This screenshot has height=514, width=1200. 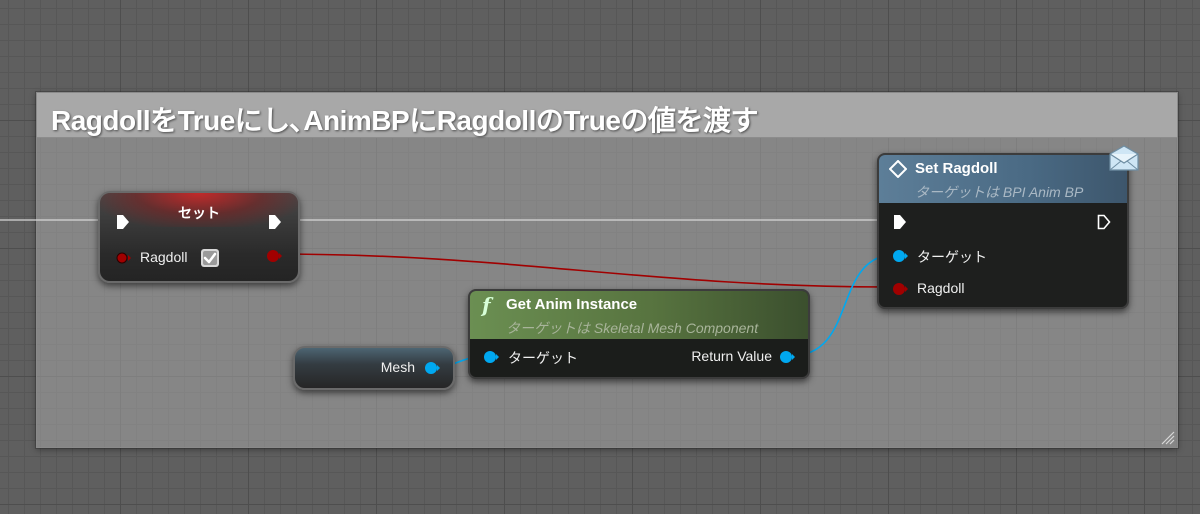 What do you see at coordinates (898, 169) in the screenshot?
I see `interface-message-icon` at bounding box center [898, 169].